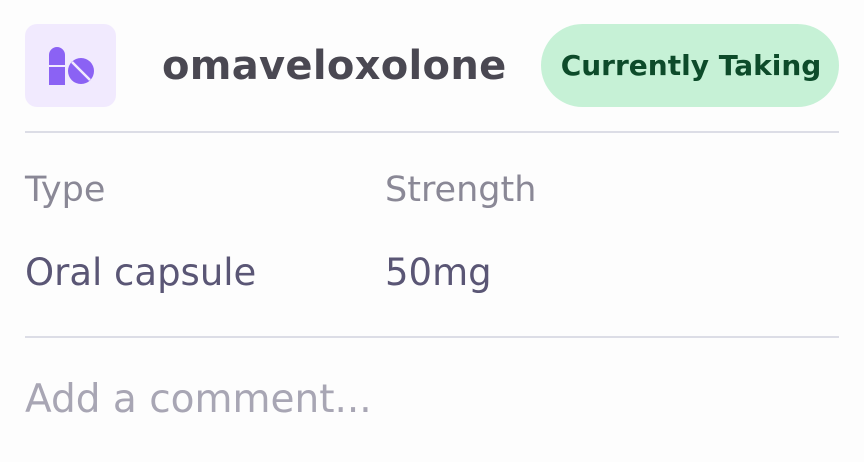 This screenshot has width=864, height=462. I want to click on medication-name: omaveloxolone, so click(334, 66).